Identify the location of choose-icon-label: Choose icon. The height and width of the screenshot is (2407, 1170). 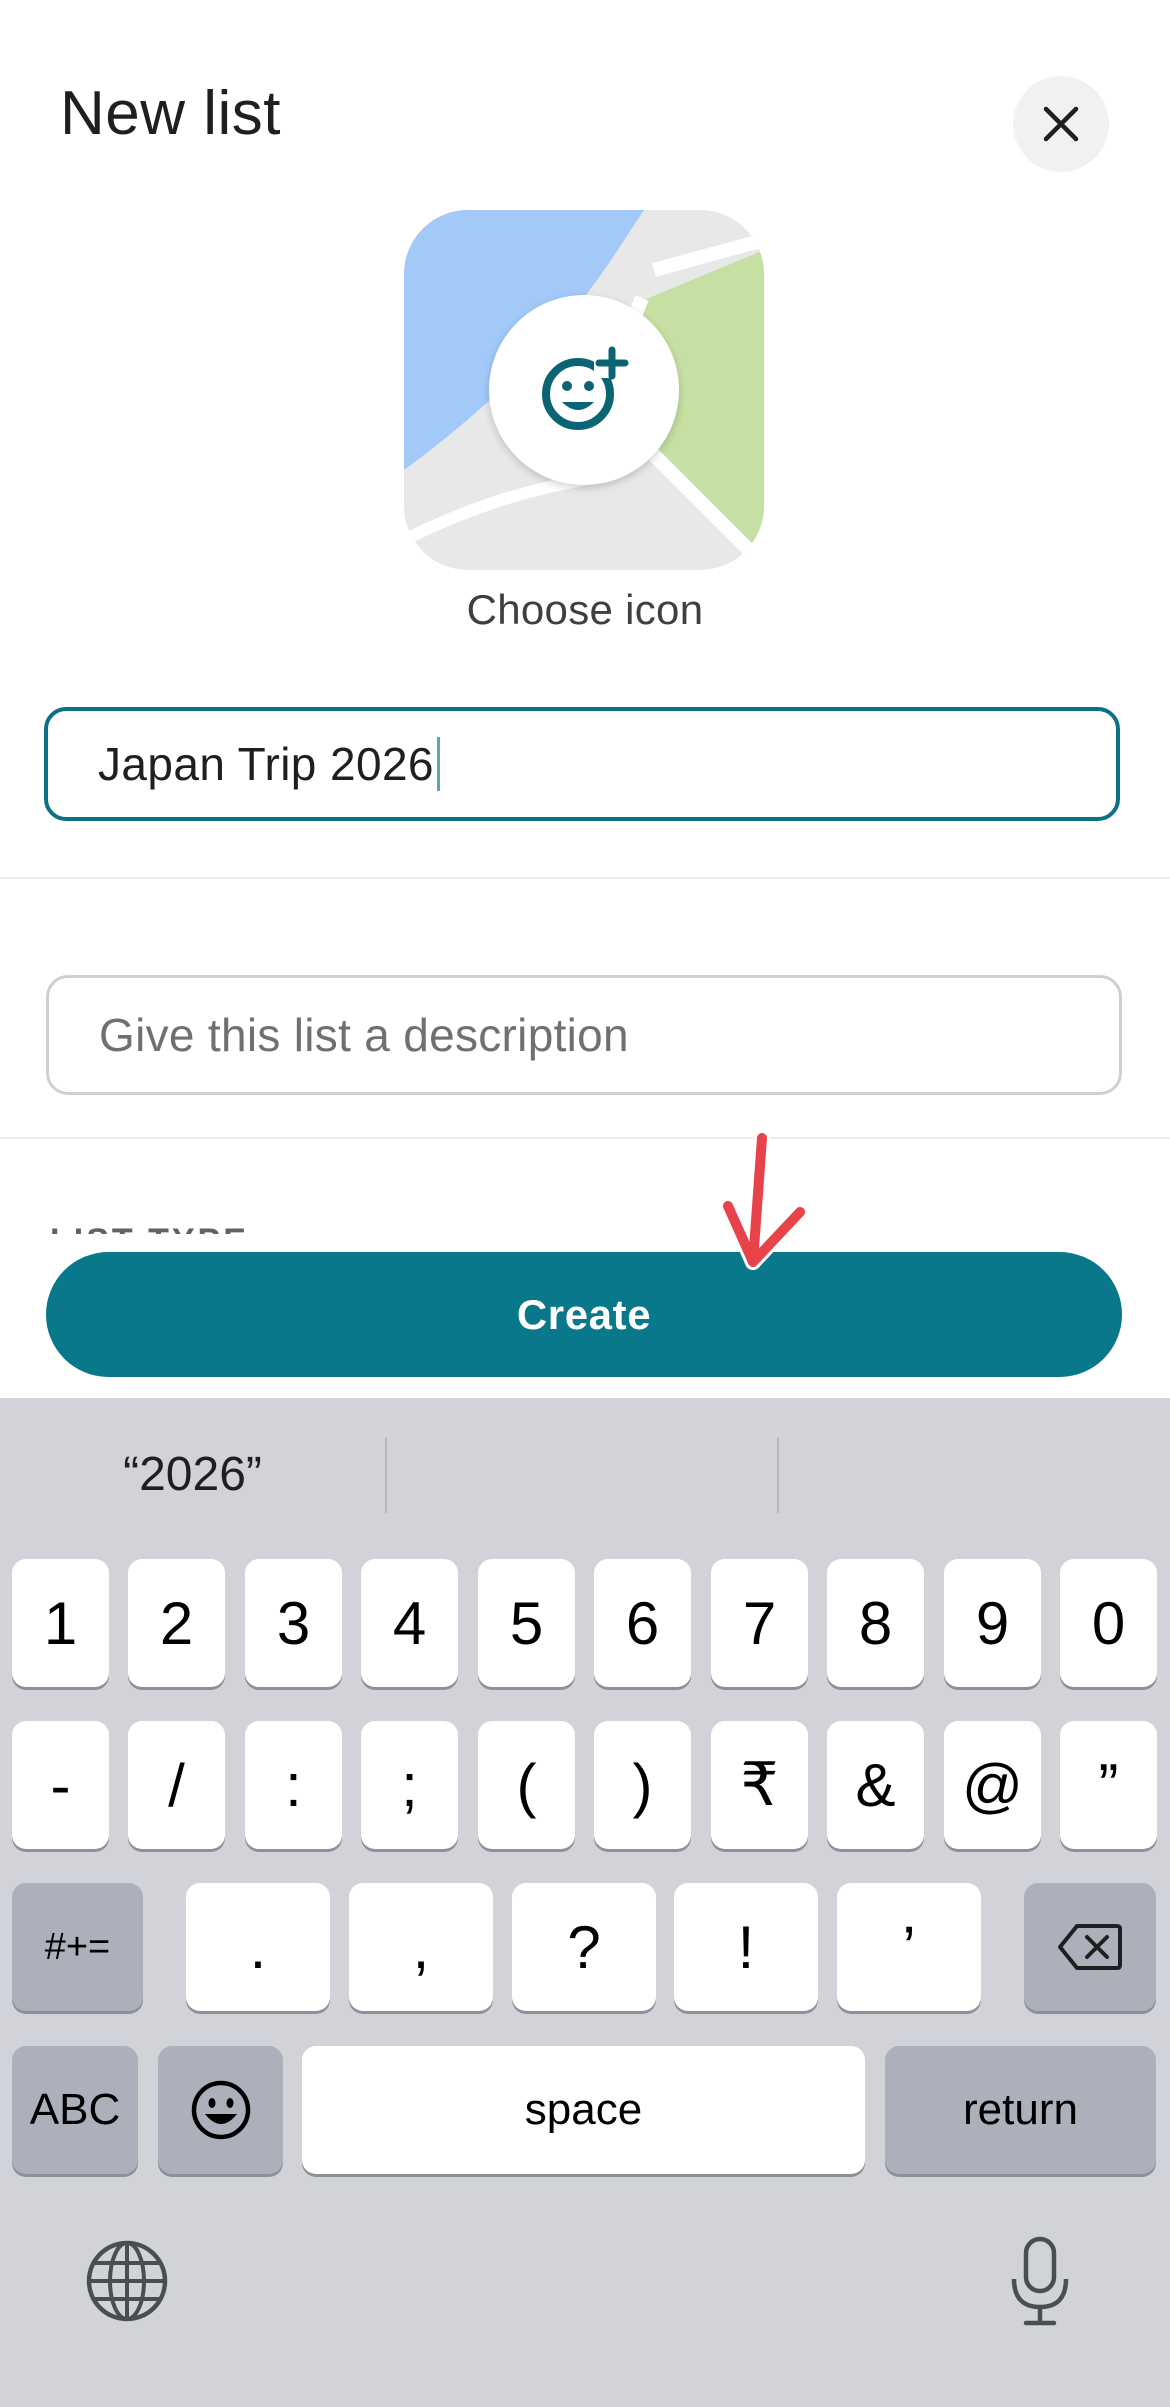
(585, 609).